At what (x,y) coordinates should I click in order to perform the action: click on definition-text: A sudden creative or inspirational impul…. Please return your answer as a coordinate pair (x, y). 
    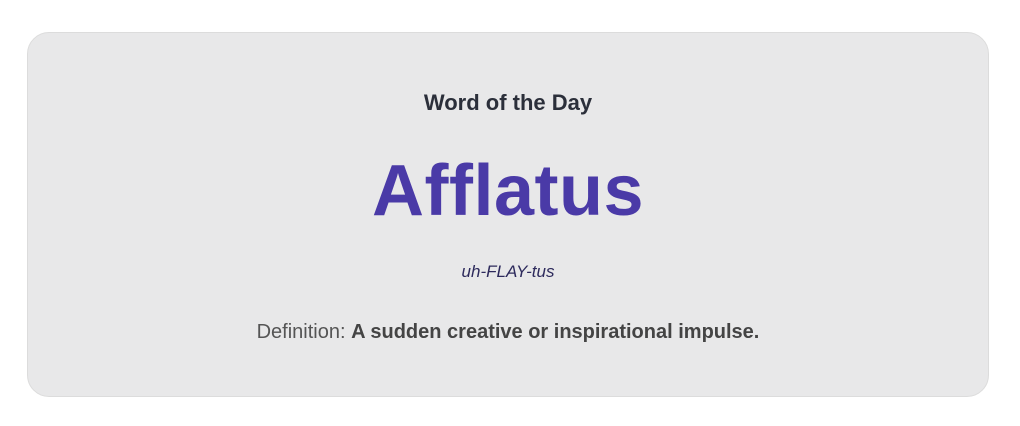
    Looking at the image, I should click on (555, 332).